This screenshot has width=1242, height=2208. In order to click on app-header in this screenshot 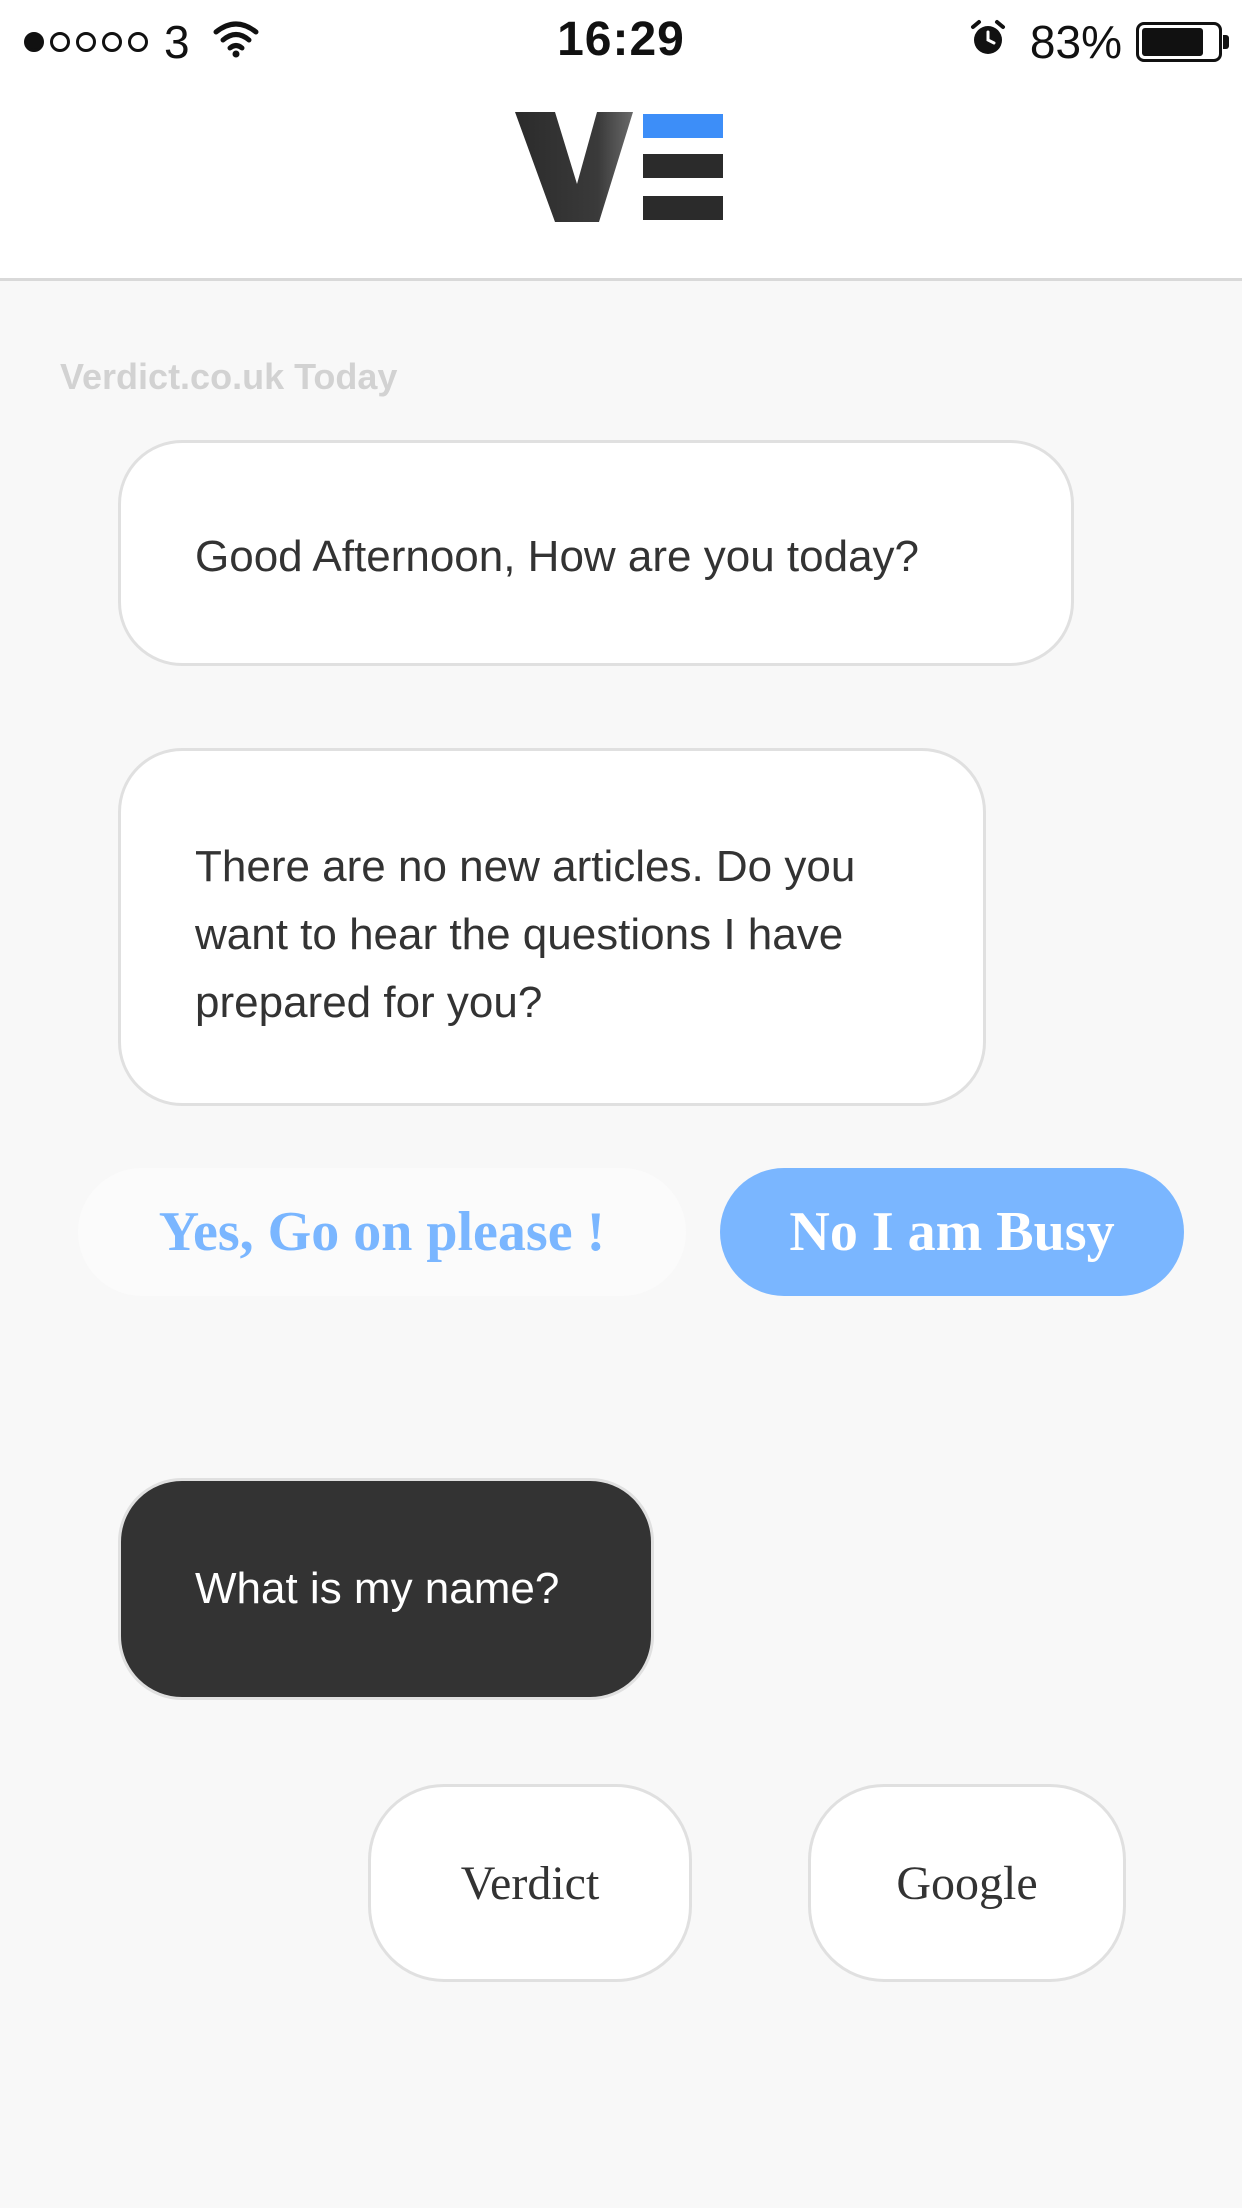, I will do `click(621, 182)`.